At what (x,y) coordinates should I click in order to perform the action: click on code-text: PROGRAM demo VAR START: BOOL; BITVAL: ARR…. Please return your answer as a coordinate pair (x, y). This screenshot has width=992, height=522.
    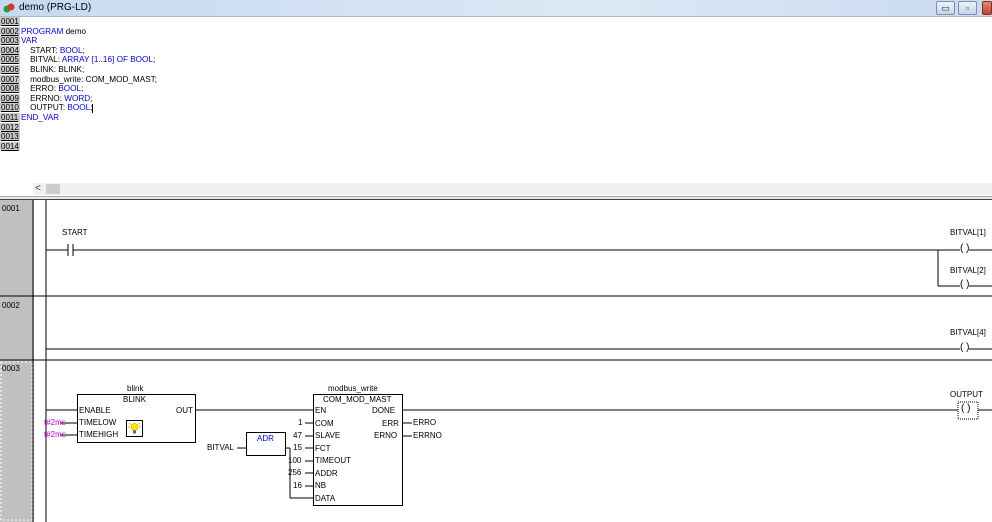
    Looking at the image, I should click on (89, 70).